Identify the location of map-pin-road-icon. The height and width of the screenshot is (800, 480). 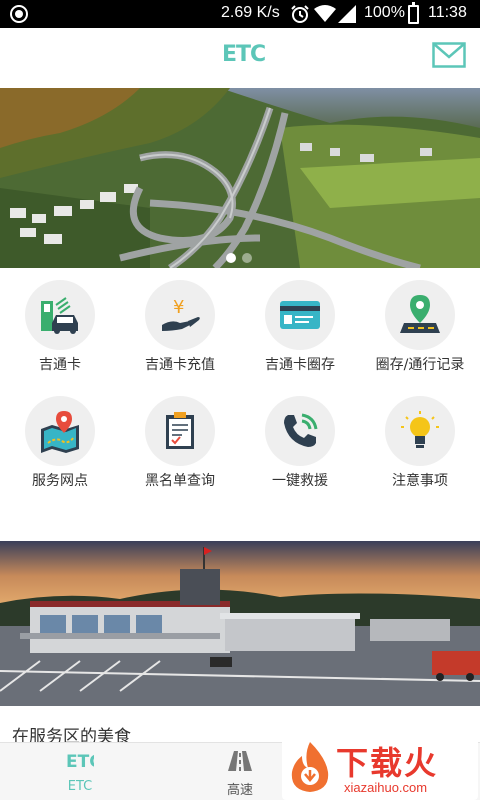
(420, 314).